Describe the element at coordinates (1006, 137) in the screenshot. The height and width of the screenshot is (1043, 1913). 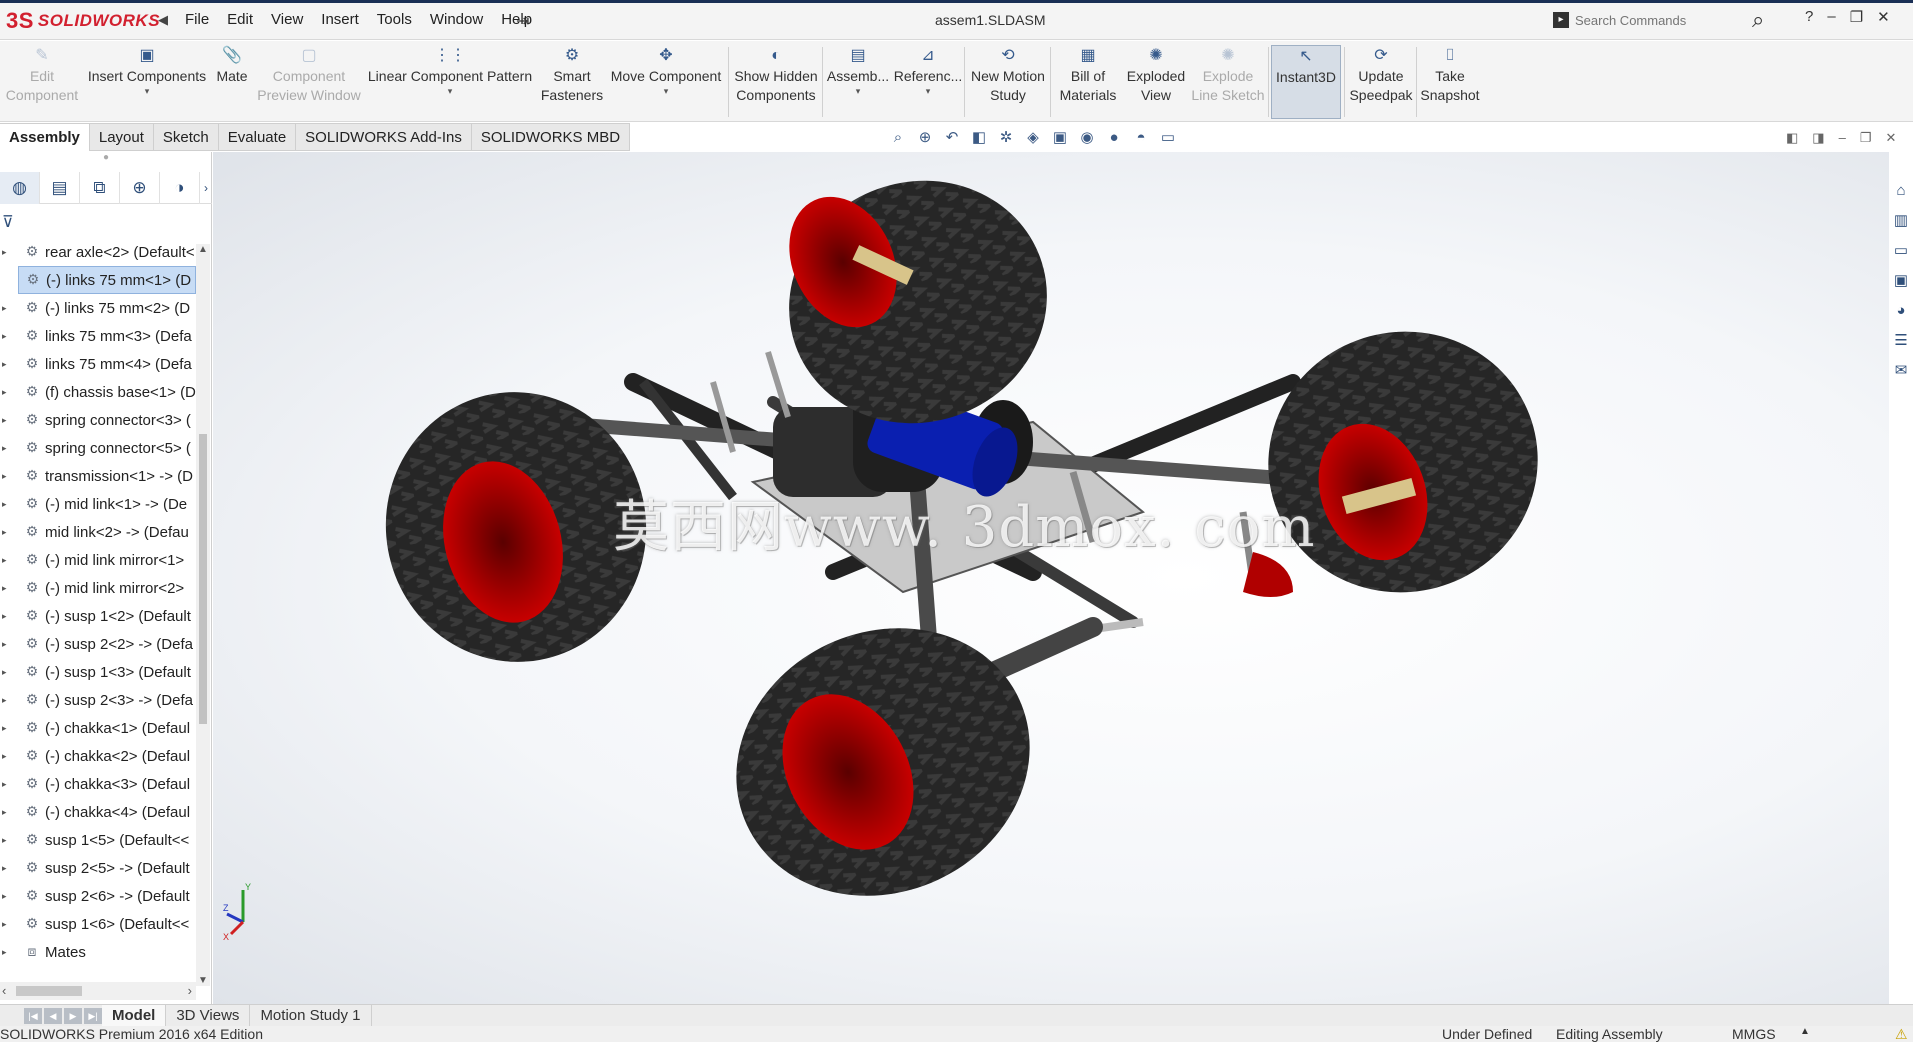
I see `dynamic-annotation-icon: ✲` at that location.